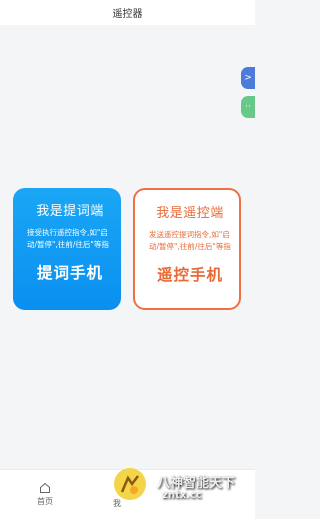 The height and width of the screenshot is (519, 320). Describe the element at coordinates (190, 213) in the screenshot. I see `remote-card-title: 我是遥控端` at that location.